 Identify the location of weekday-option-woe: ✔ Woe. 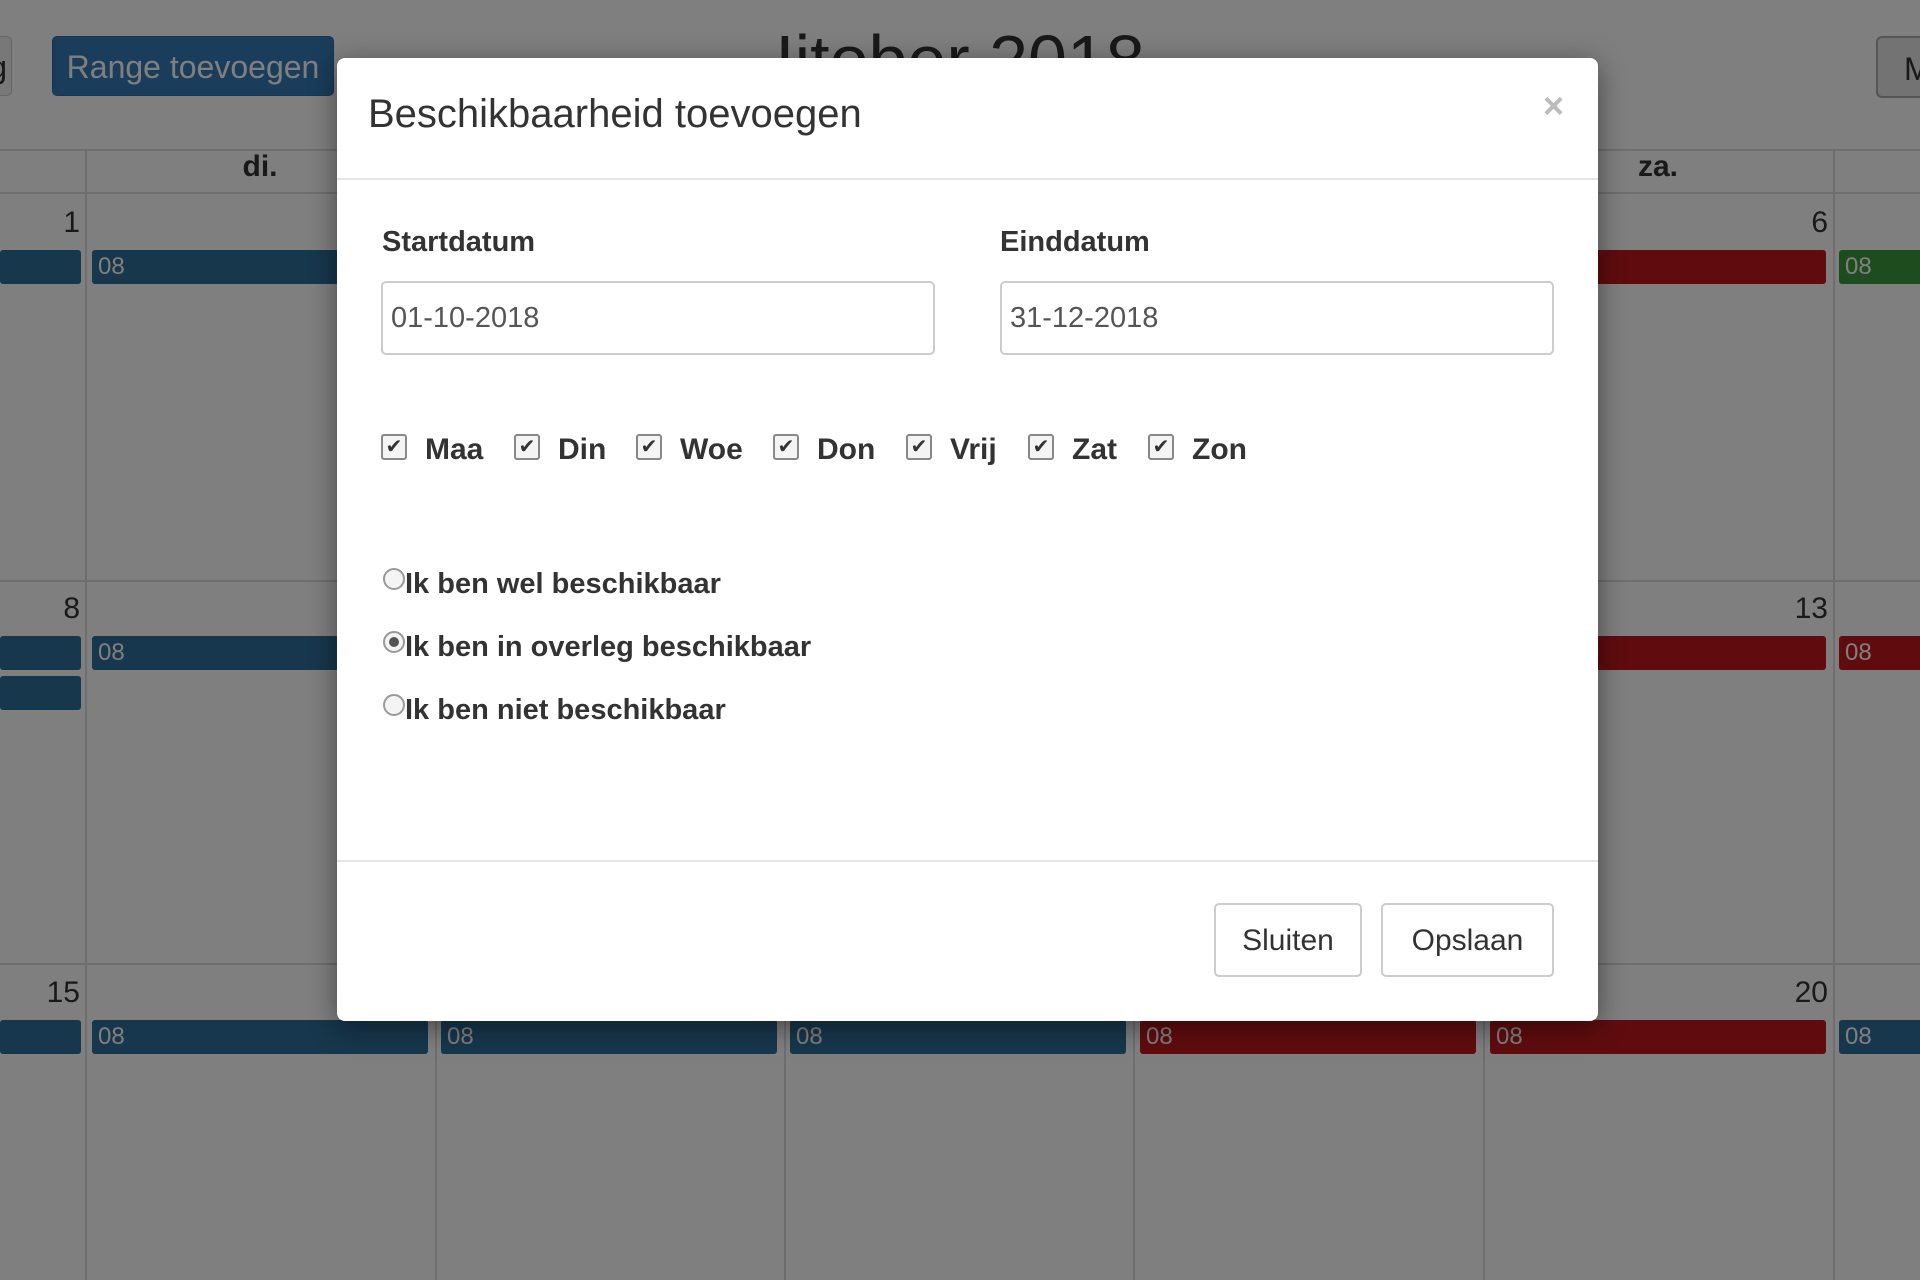
(689, 454).